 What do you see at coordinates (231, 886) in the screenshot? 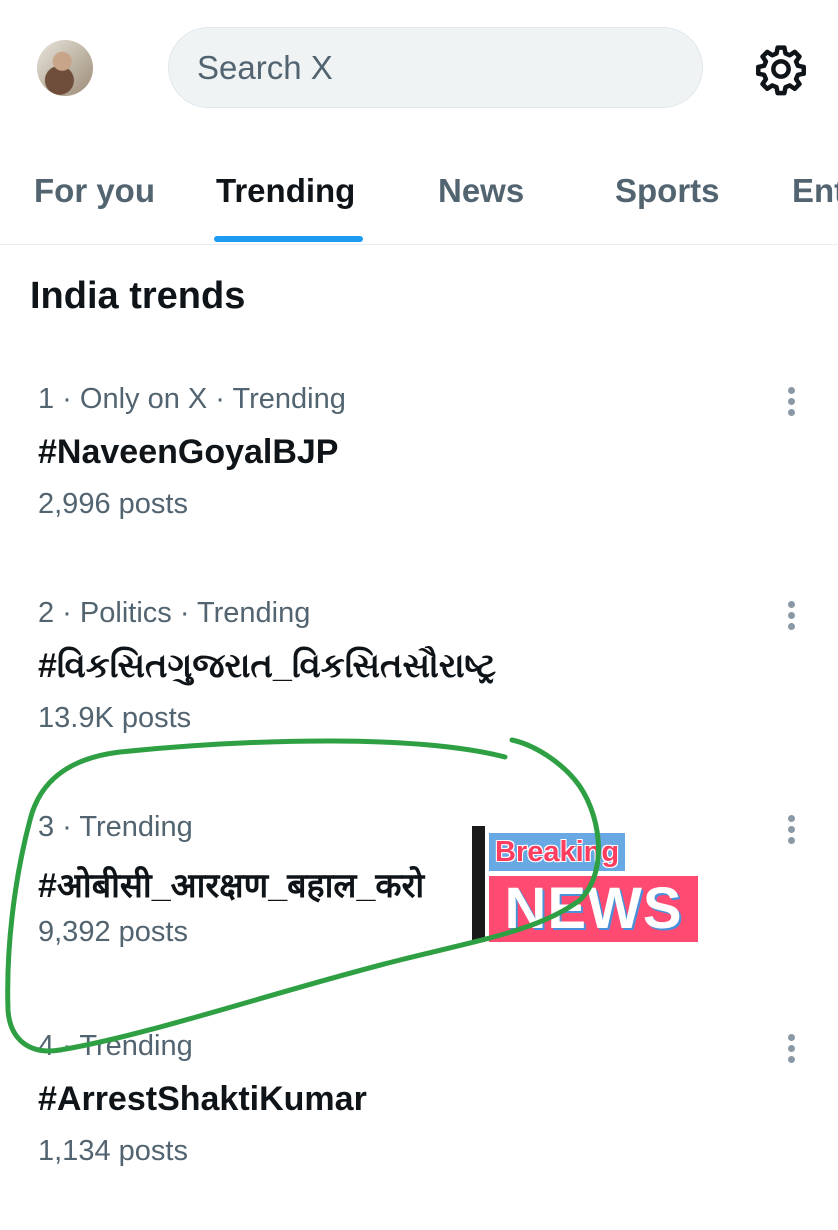
I see `trend-name: #ओबीसी_आरक्षण_बहाल_करो` at bounding box center [231, 886].